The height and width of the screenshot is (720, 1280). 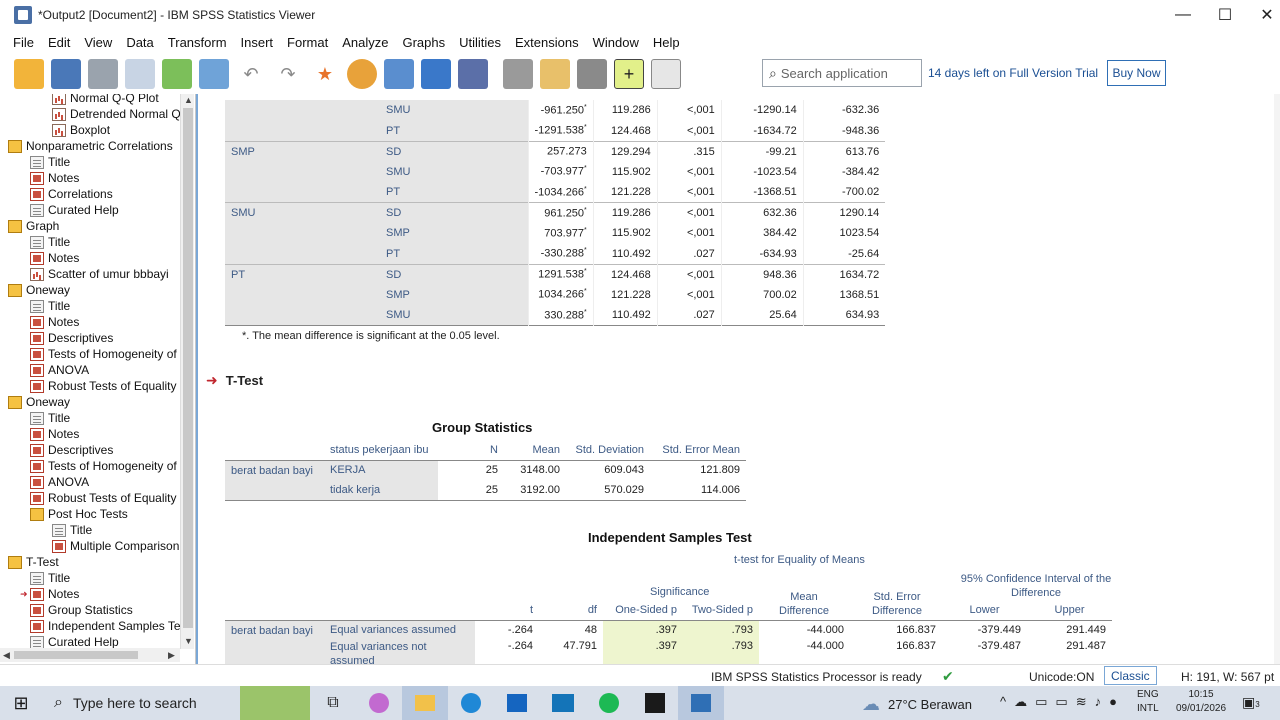 What do you see at coordinates (518, 74) in the screenshot?
I see `promote-icon` at bounding box center [518, 74].